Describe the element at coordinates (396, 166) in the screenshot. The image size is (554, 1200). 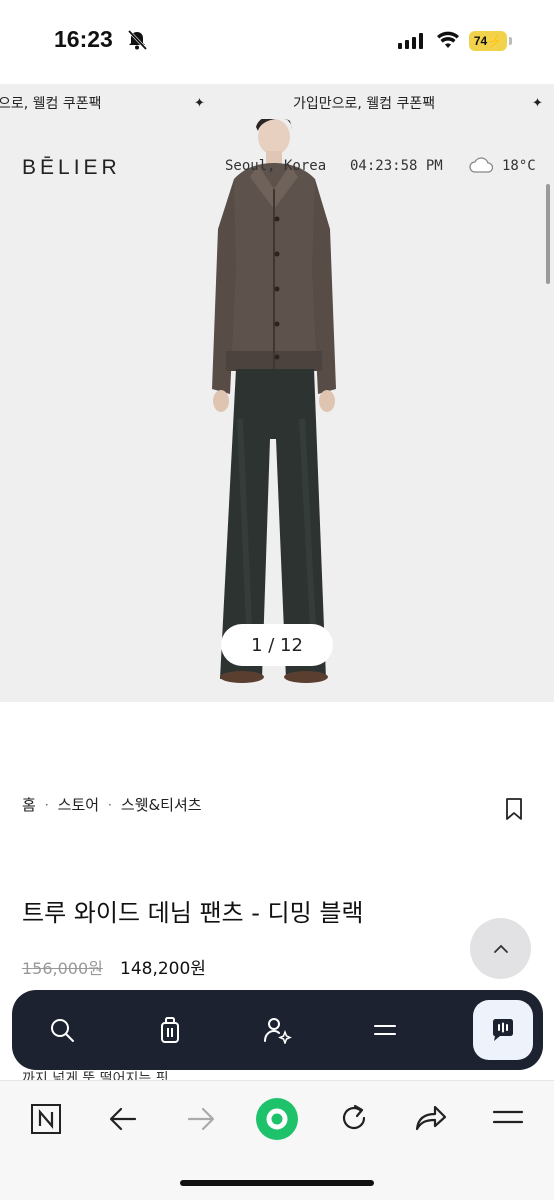
I see `local-clock: 04:23:58 PM` at that location.